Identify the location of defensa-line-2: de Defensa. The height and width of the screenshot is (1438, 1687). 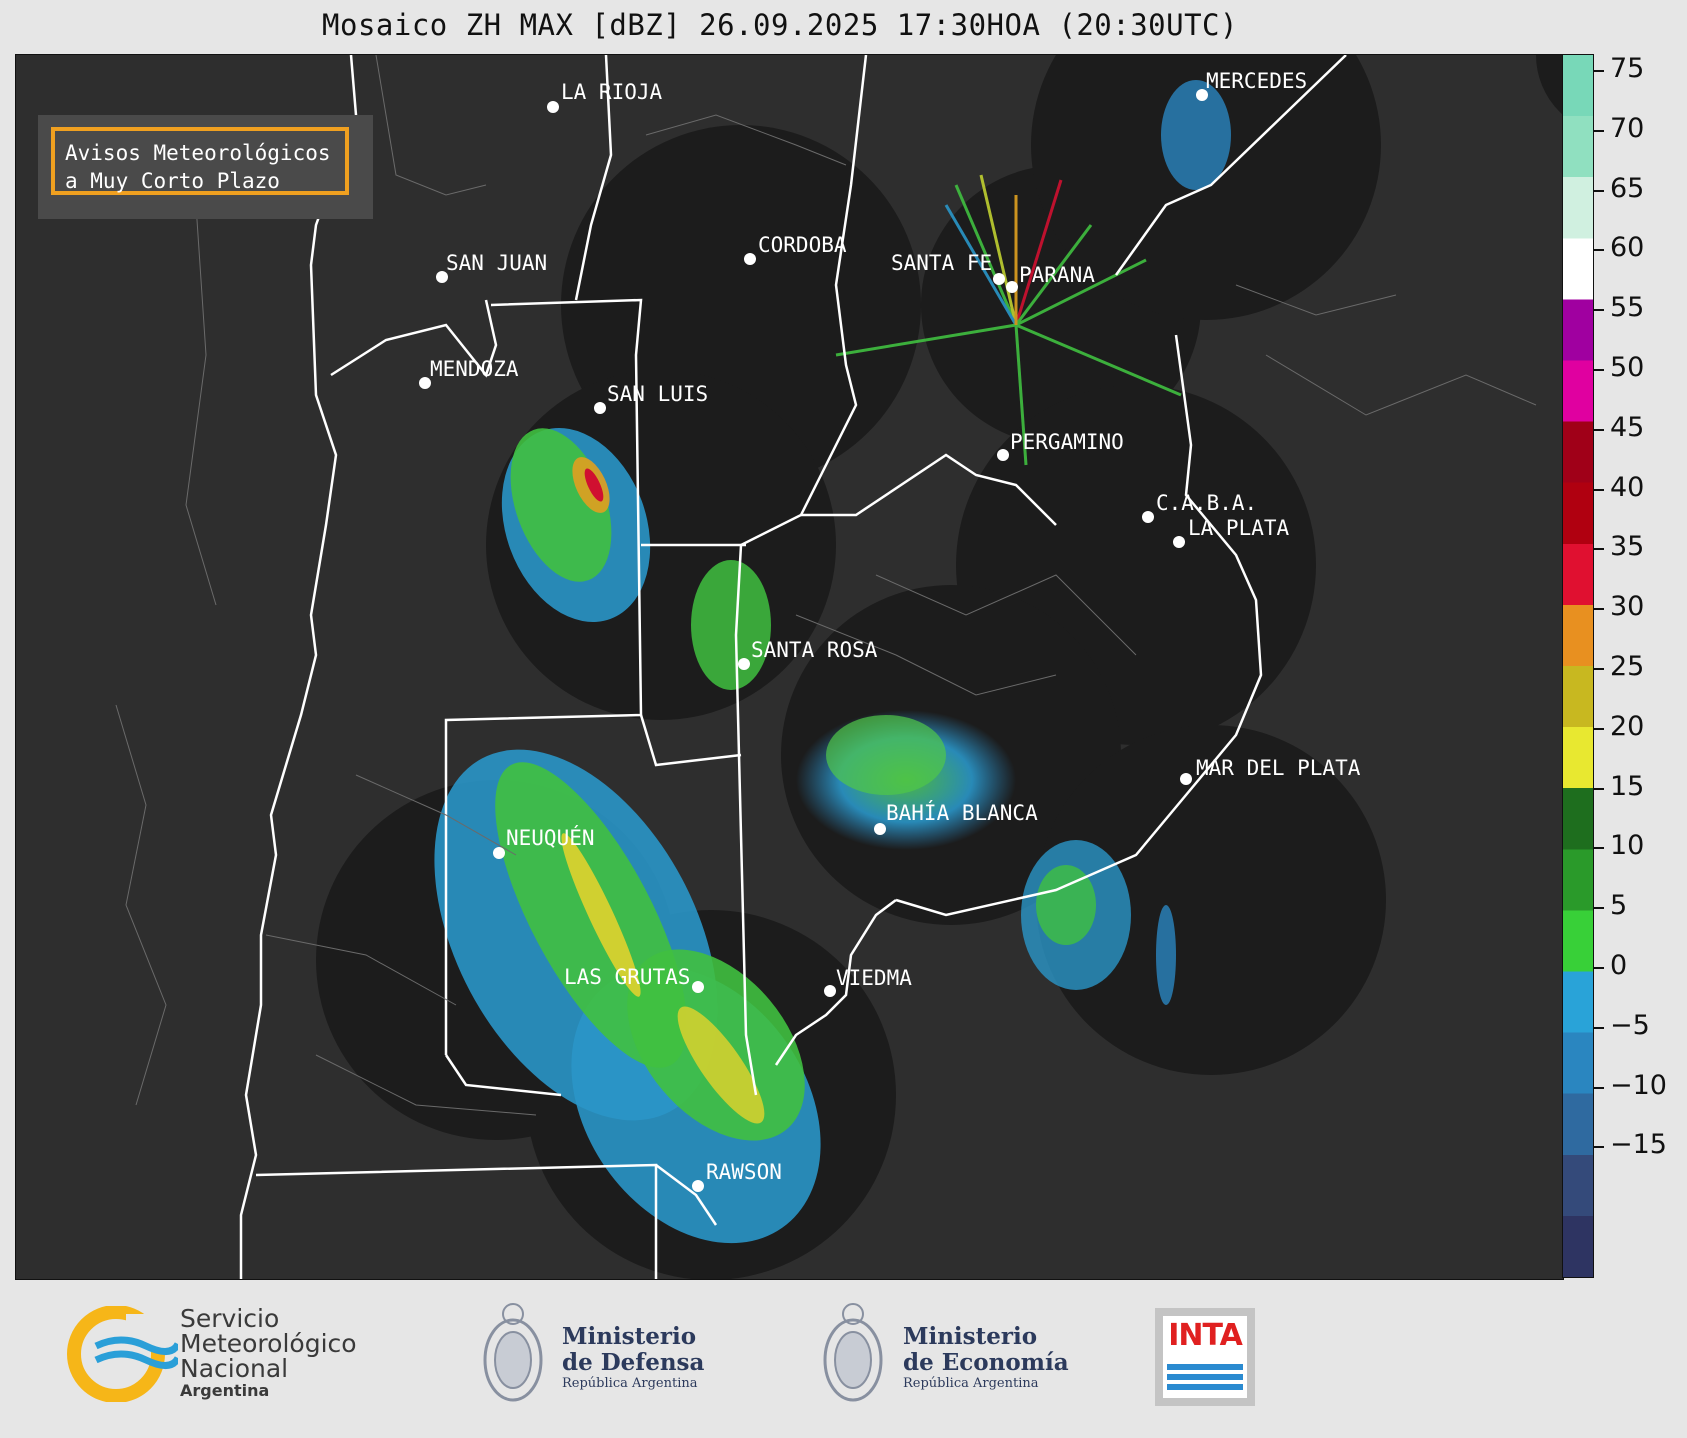
(633, 1362).